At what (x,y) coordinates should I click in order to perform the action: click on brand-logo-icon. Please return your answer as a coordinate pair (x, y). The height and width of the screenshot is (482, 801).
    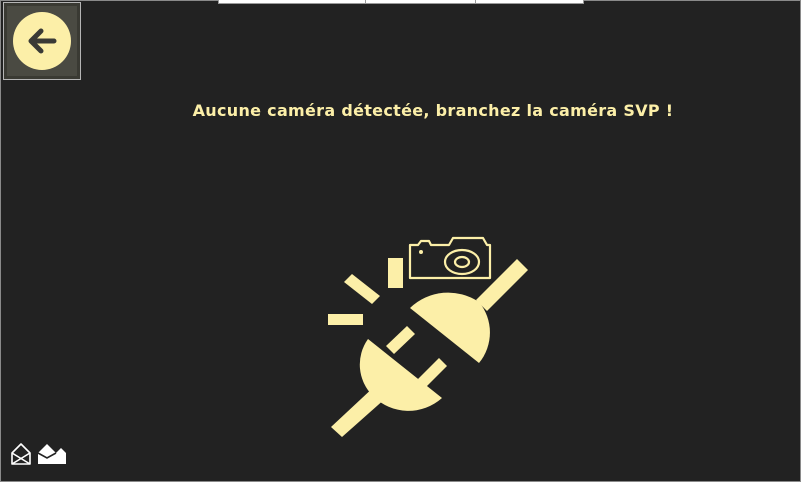
    Looking at the image, I should click on (38, 454).